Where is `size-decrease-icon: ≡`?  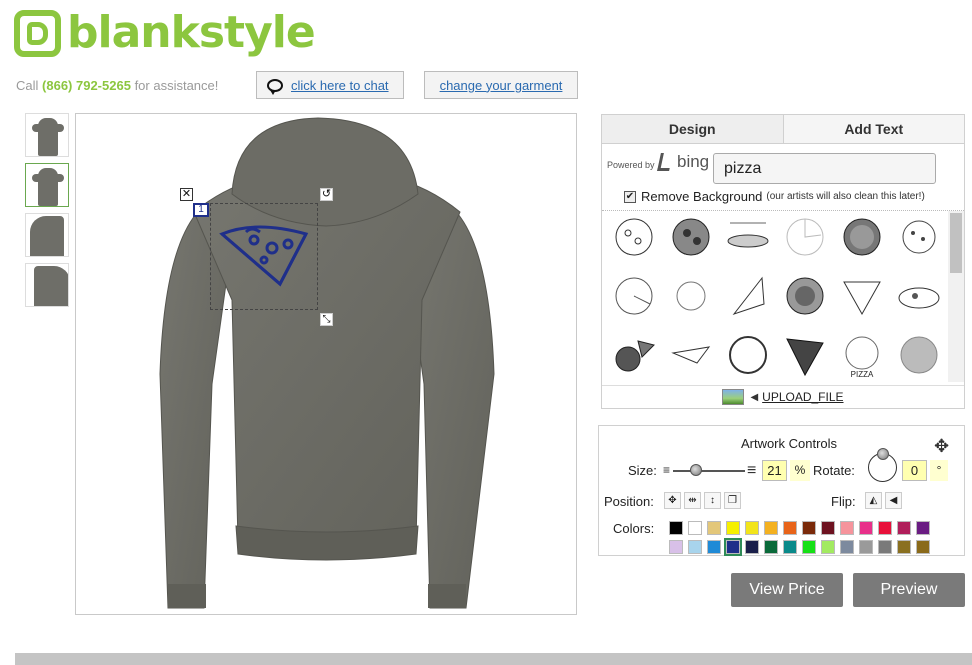
size-decrease-icon: ≡ is located at coordinates (666, 470).